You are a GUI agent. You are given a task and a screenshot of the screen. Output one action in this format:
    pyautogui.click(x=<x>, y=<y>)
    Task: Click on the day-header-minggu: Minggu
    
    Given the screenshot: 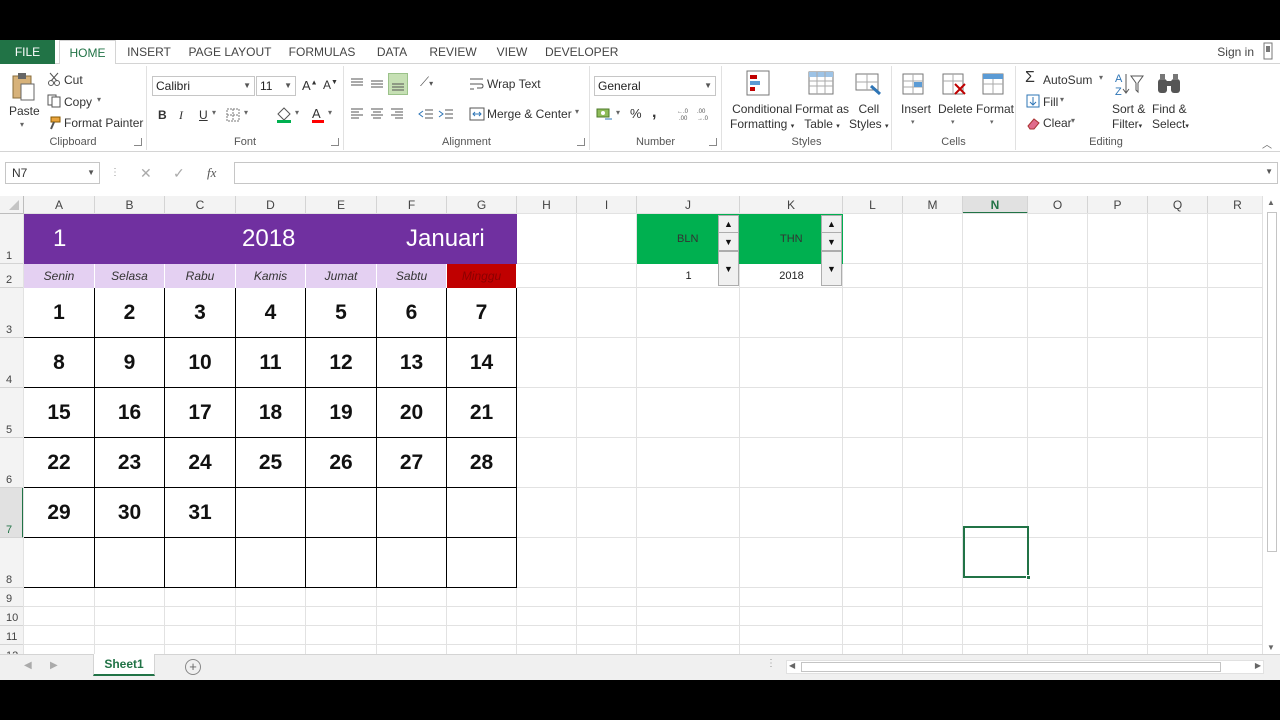 What is the action you would take?
    pyautogui.click(x=482, y=276)
    